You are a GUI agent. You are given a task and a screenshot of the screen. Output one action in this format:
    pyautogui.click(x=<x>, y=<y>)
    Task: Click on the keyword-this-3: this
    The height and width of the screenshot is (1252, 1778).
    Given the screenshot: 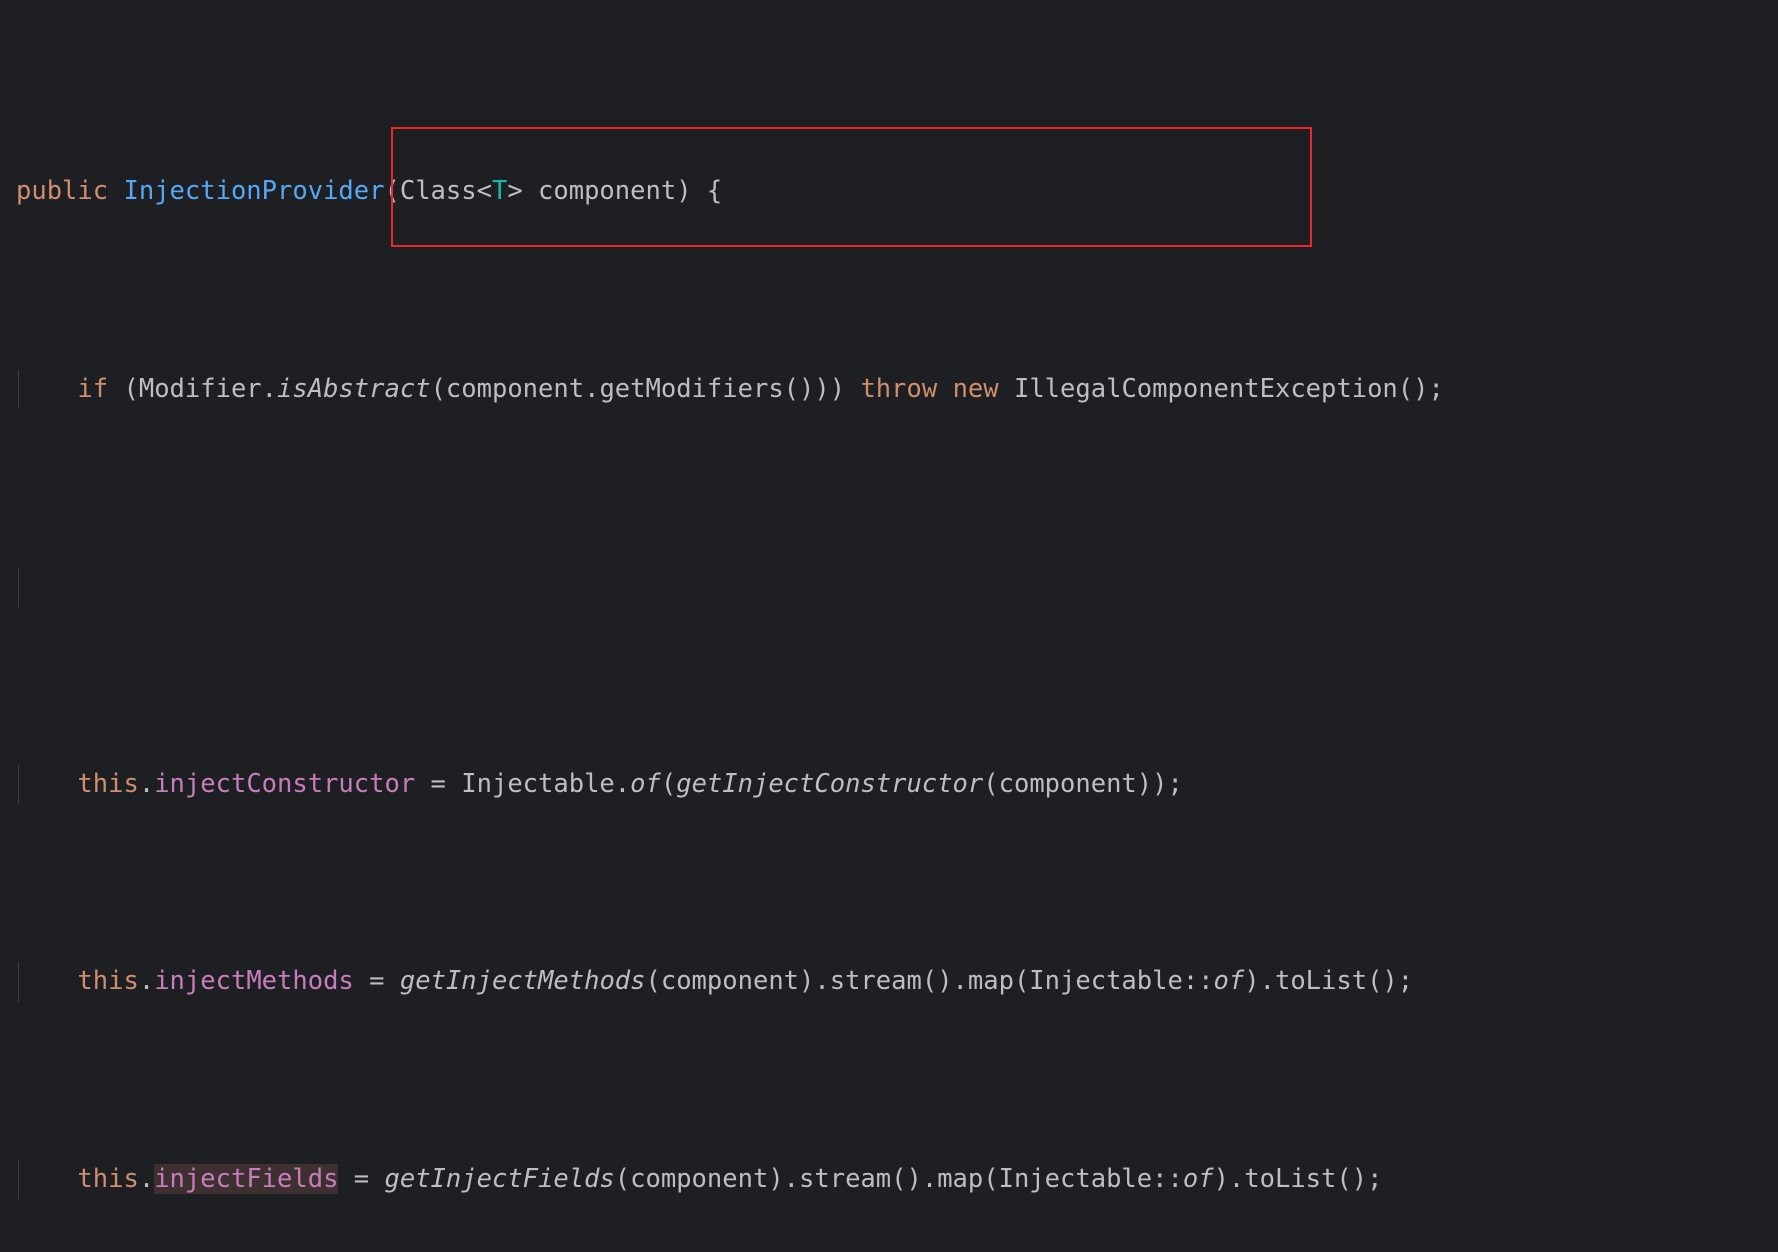 What is the action you would take?
    pyautogui.click(x=108, y=1178)
    